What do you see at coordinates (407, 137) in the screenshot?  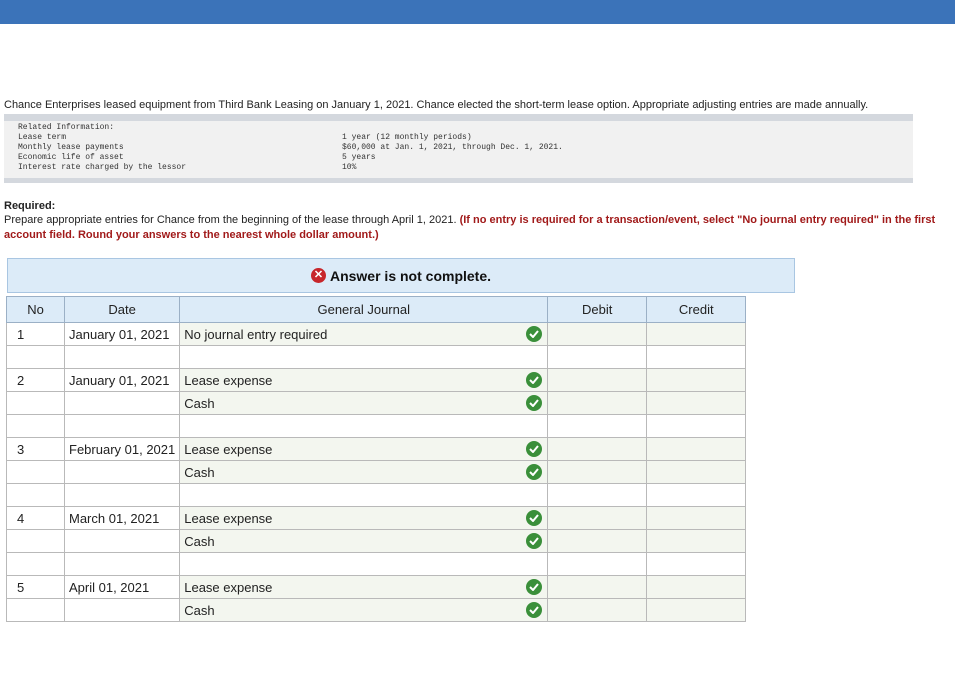 I see `info-value: 1 year (12 monthly periods)` at bounding box center [407, 137].